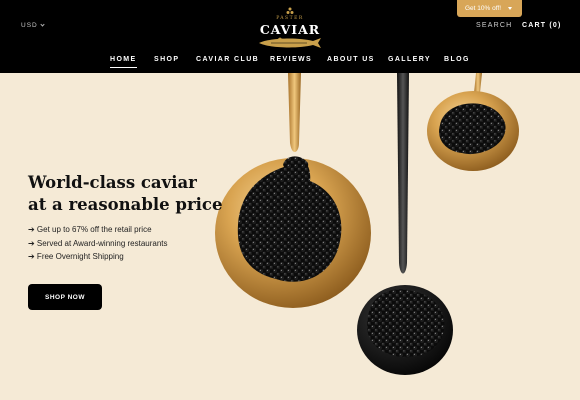 Image resolution: width=580 pixels, height=400 pixels. I want to click on sturgeon-icon, so click(290, 42).